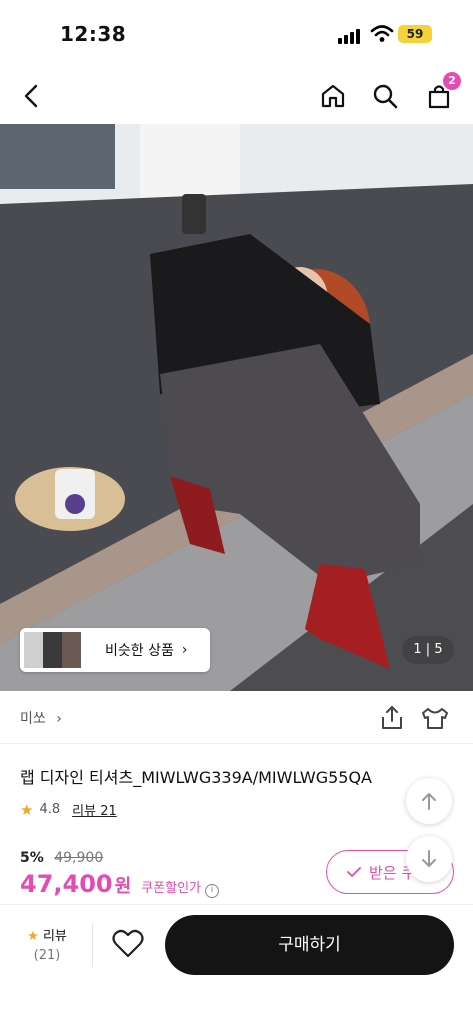 Image resolution: width=473 pixels, height=1024 pixels. What do you see at coordinates (415, 34) in the screenshot?
I see `battery-indicator: 59` at bounding box center [415, 34].